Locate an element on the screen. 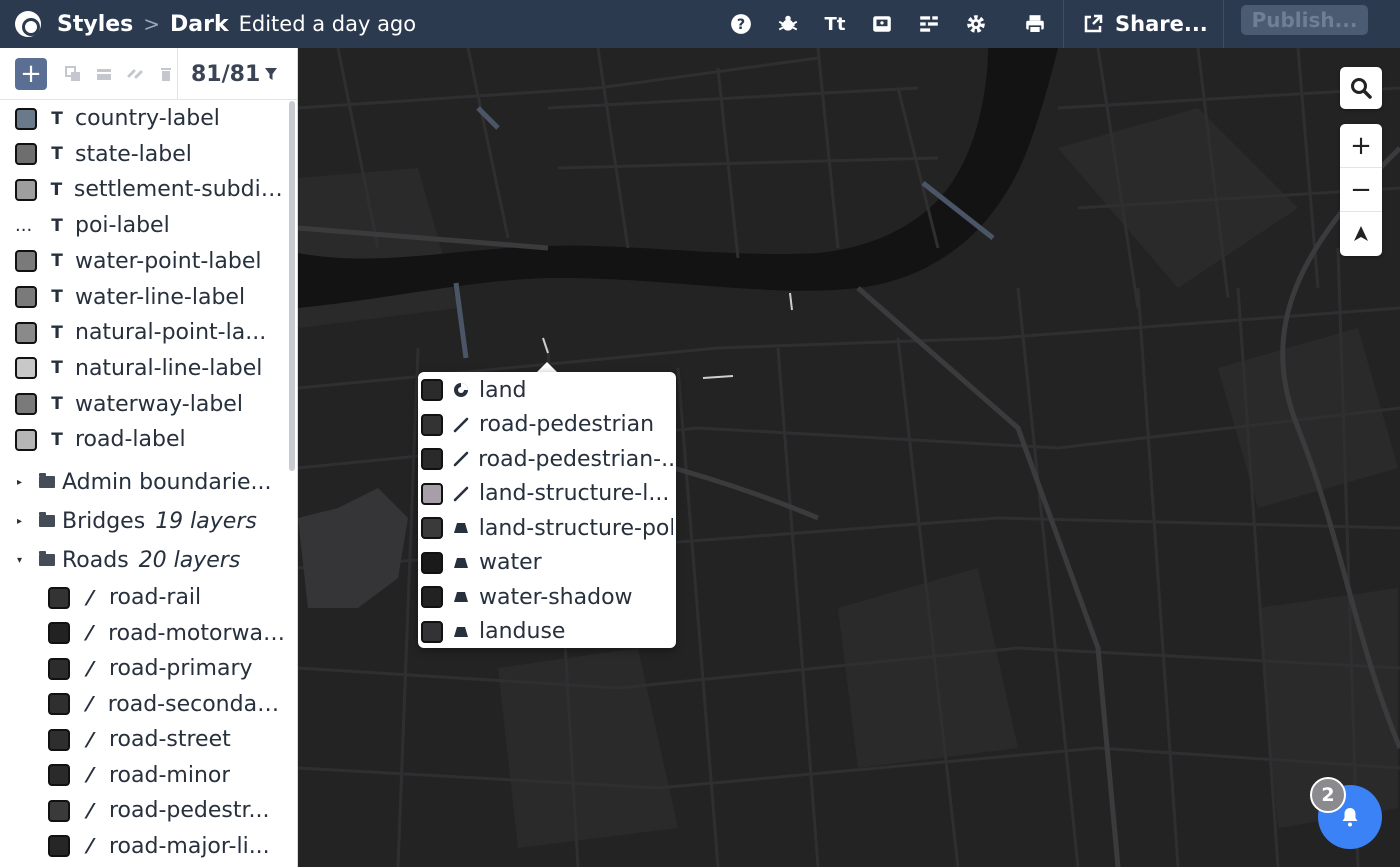 The width and height of the screenshot is (1400, 867). fill-extrusion-icon is located at coordinates (461, 390).